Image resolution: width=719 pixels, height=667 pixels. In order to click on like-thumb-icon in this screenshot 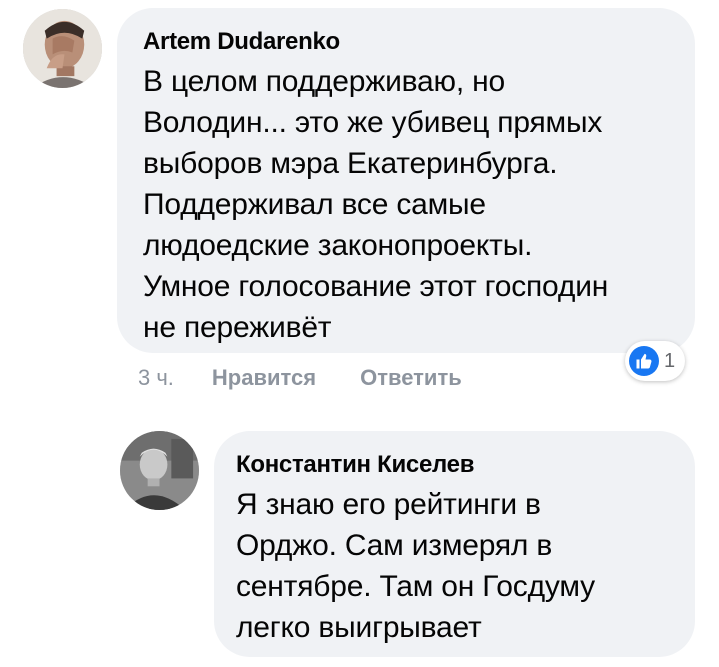, I will do `click(644, 361)`.